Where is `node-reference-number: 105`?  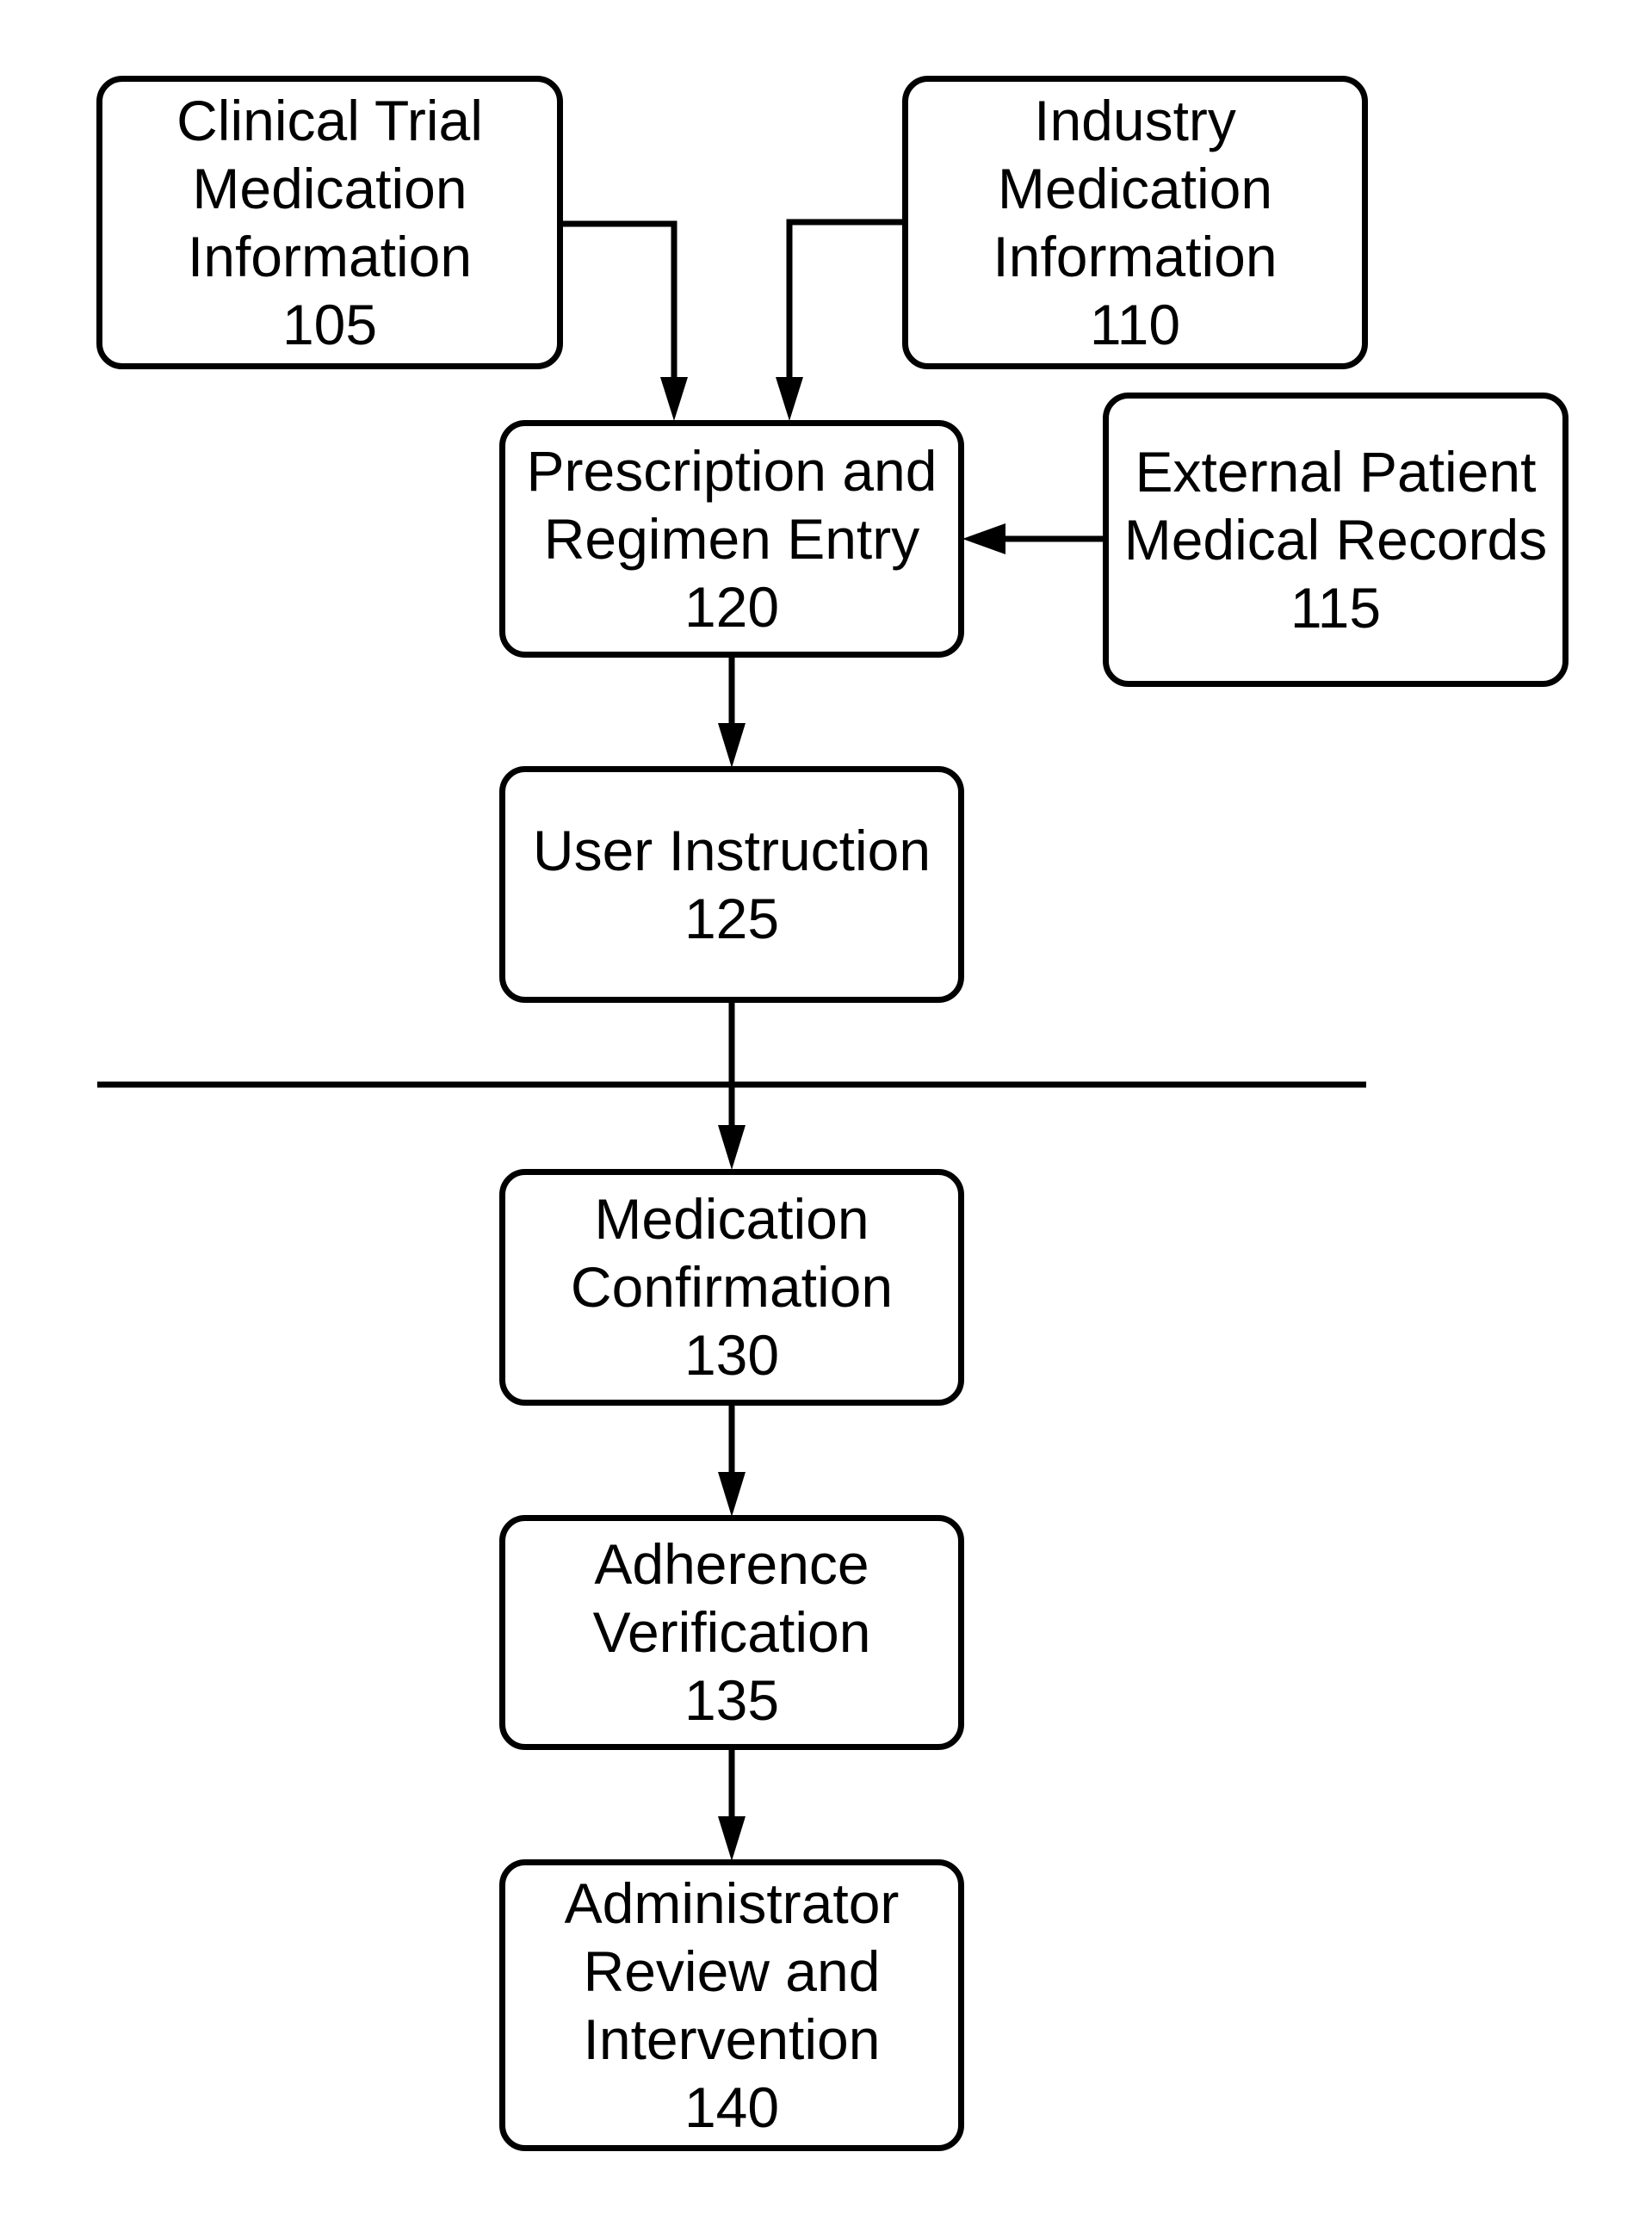 node-reference-number: 105 is located at coordinates (330, 324).